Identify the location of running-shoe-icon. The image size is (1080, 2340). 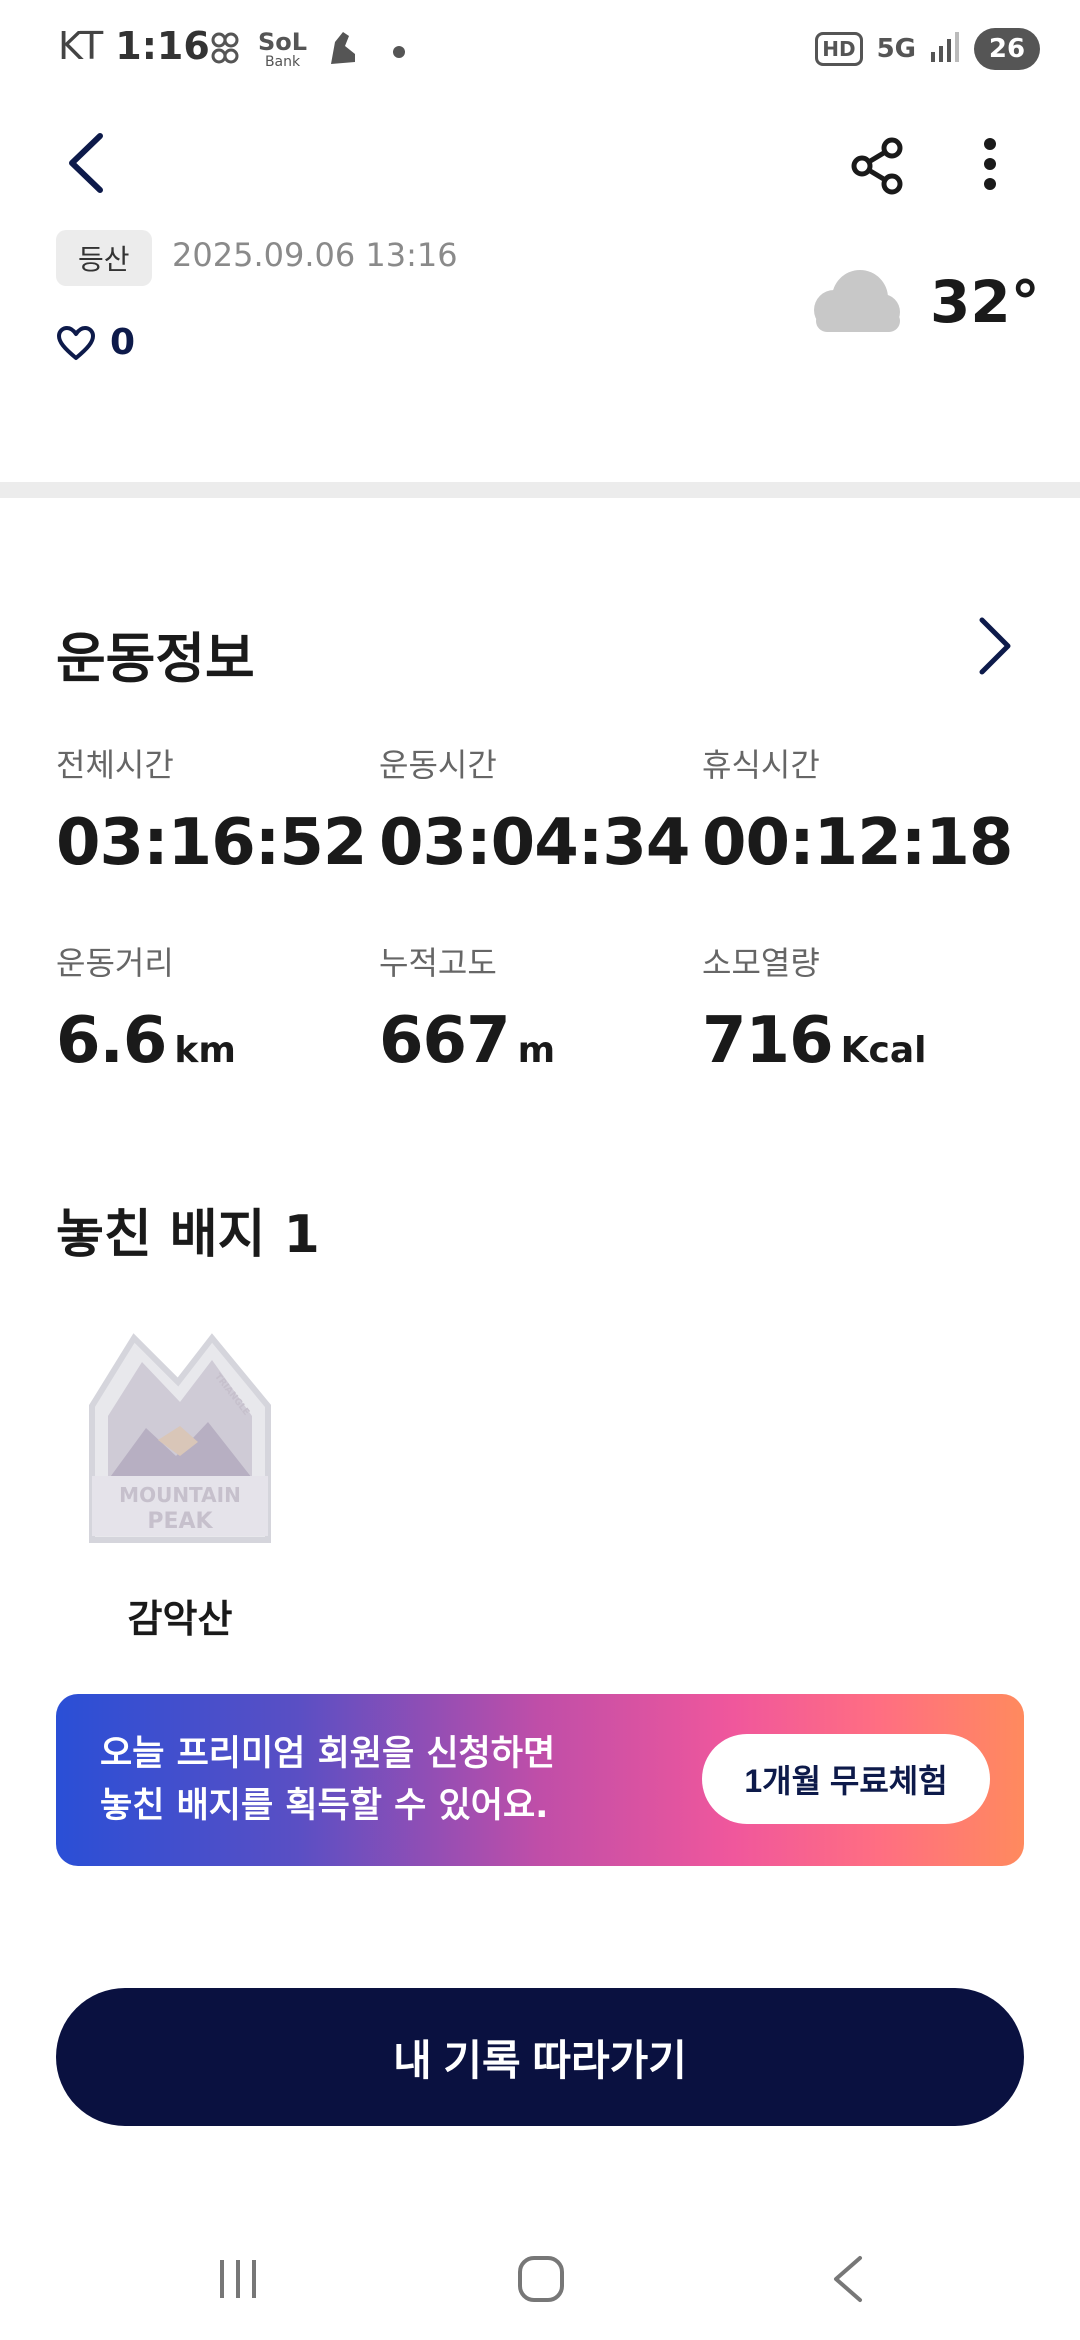
(342, 51).